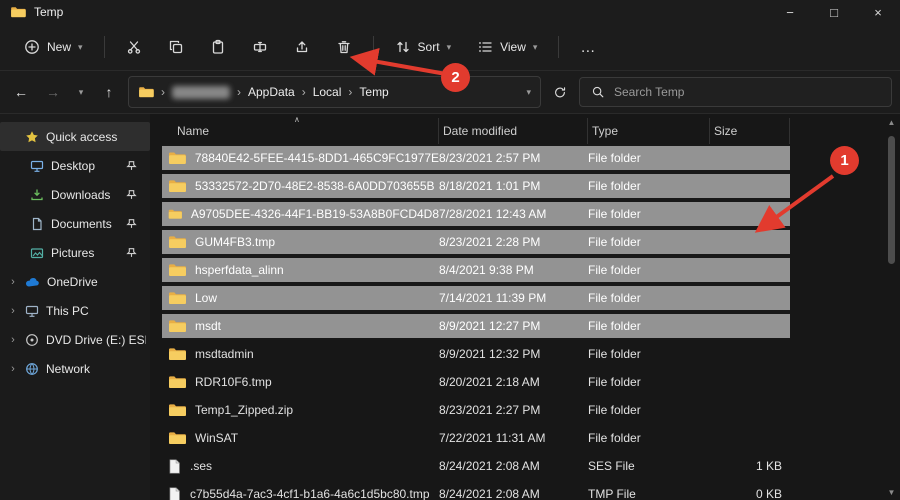 This screenshot has height=500, width=900. I want to click on table-row: Low 7/14/2021 11:39 PM File folder, so click(476, 298).